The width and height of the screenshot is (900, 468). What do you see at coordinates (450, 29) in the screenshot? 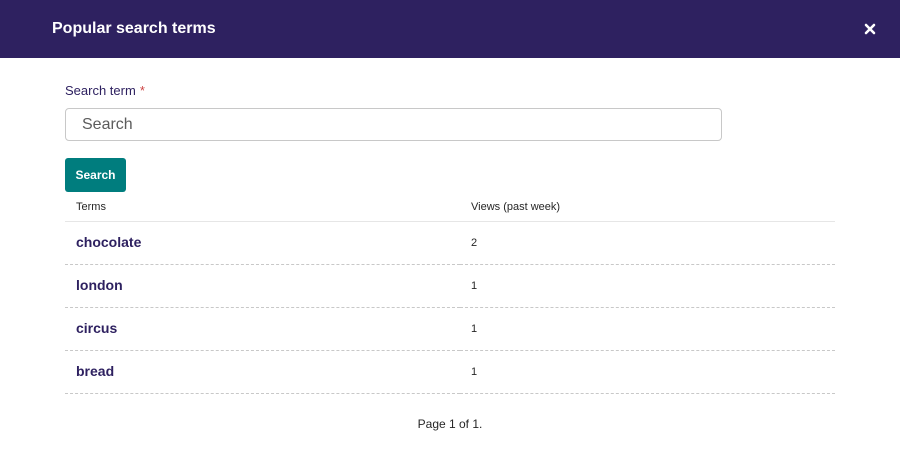
I see `modal-header: Popular search terms` at bounding box center [450, 29].